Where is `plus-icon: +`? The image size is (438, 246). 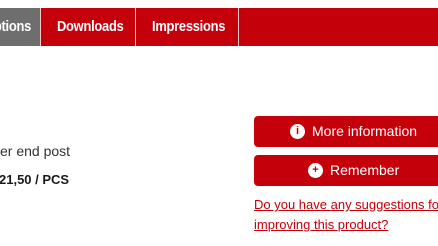 plus-icon: + is located at coordinates (315, 170).